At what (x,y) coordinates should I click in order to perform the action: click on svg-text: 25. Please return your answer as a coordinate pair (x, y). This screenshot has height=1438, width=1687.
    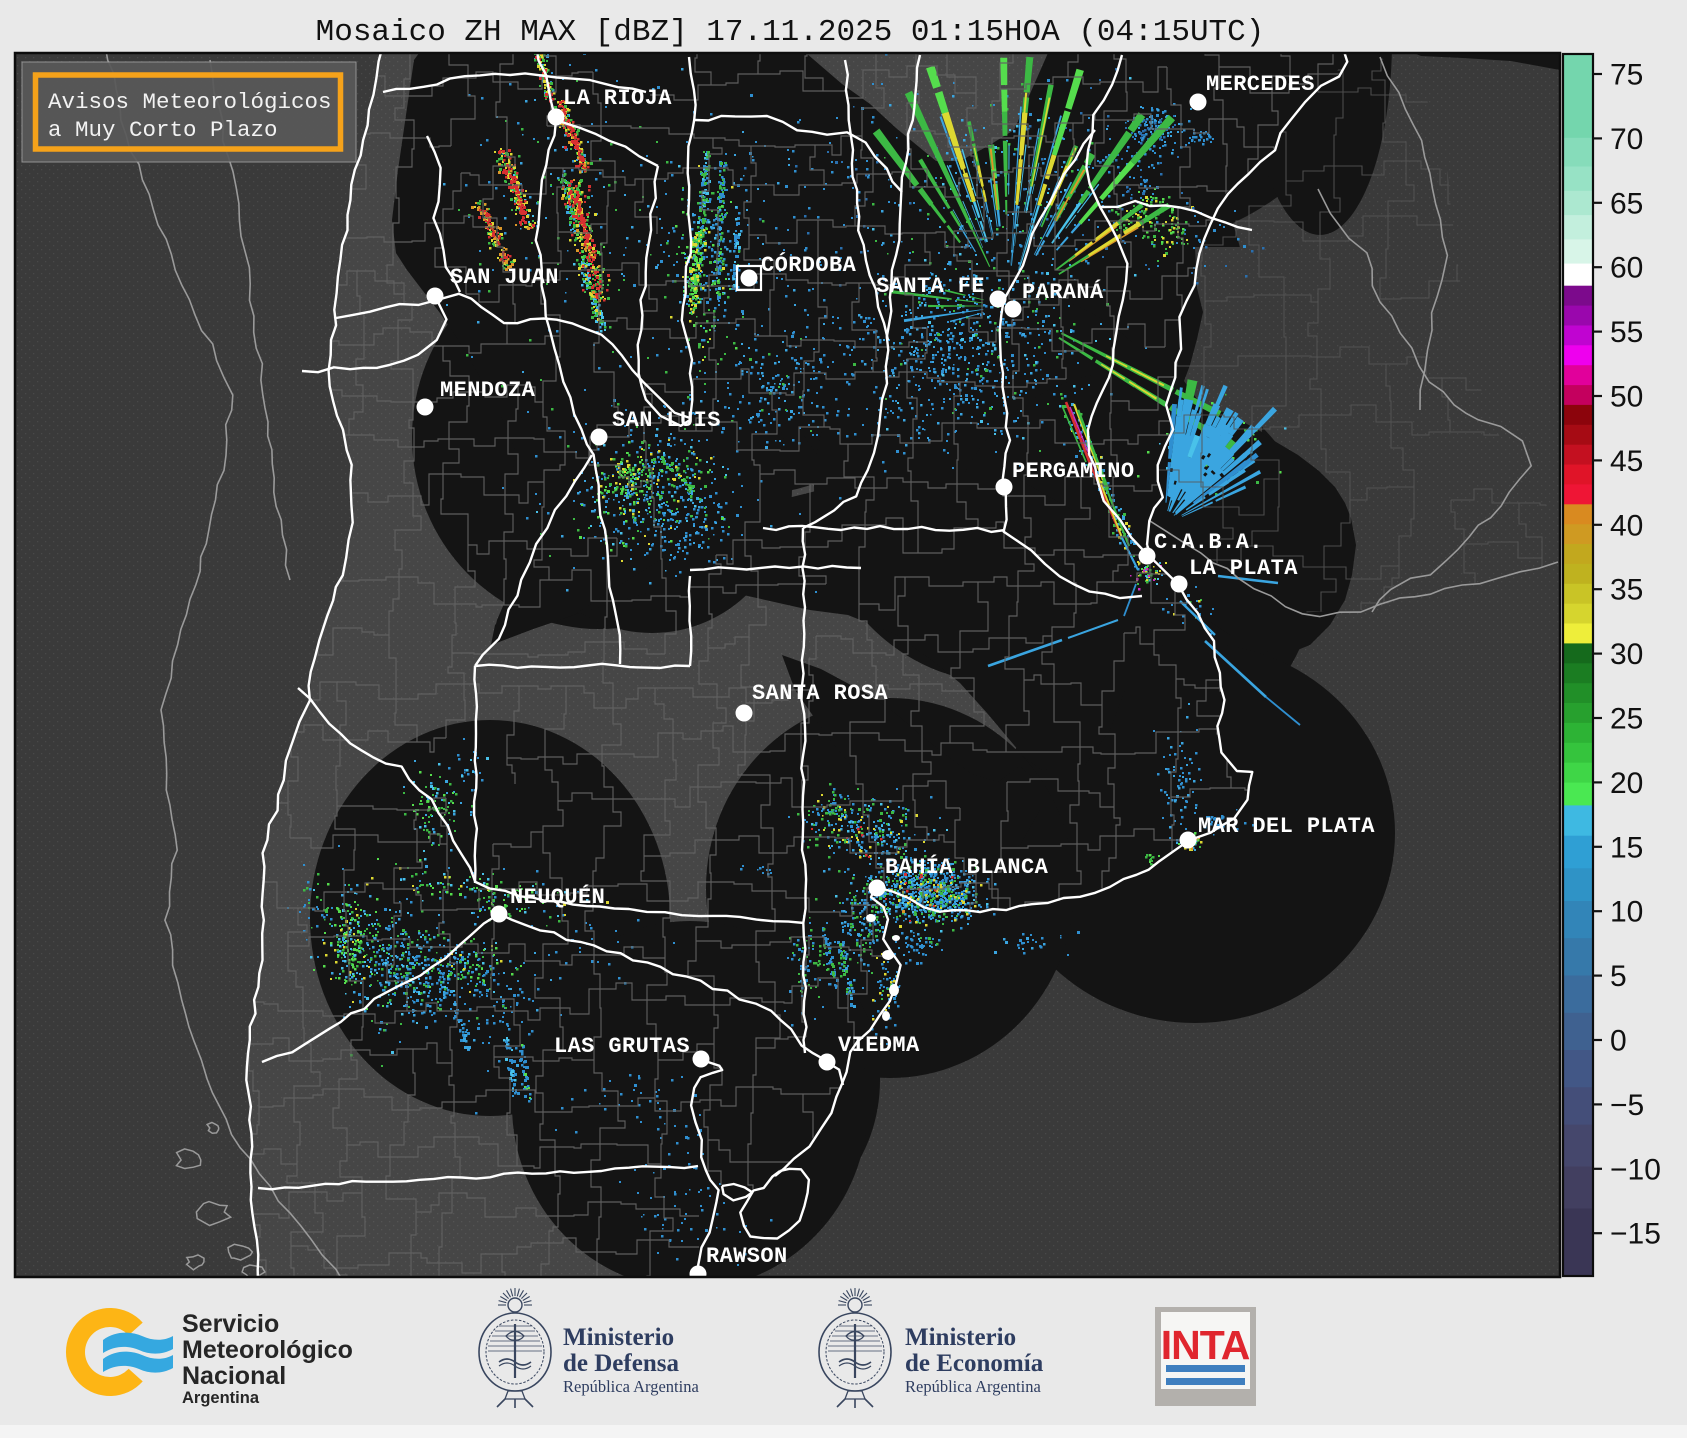
    Looking at the image, I should click on (1626, 719).